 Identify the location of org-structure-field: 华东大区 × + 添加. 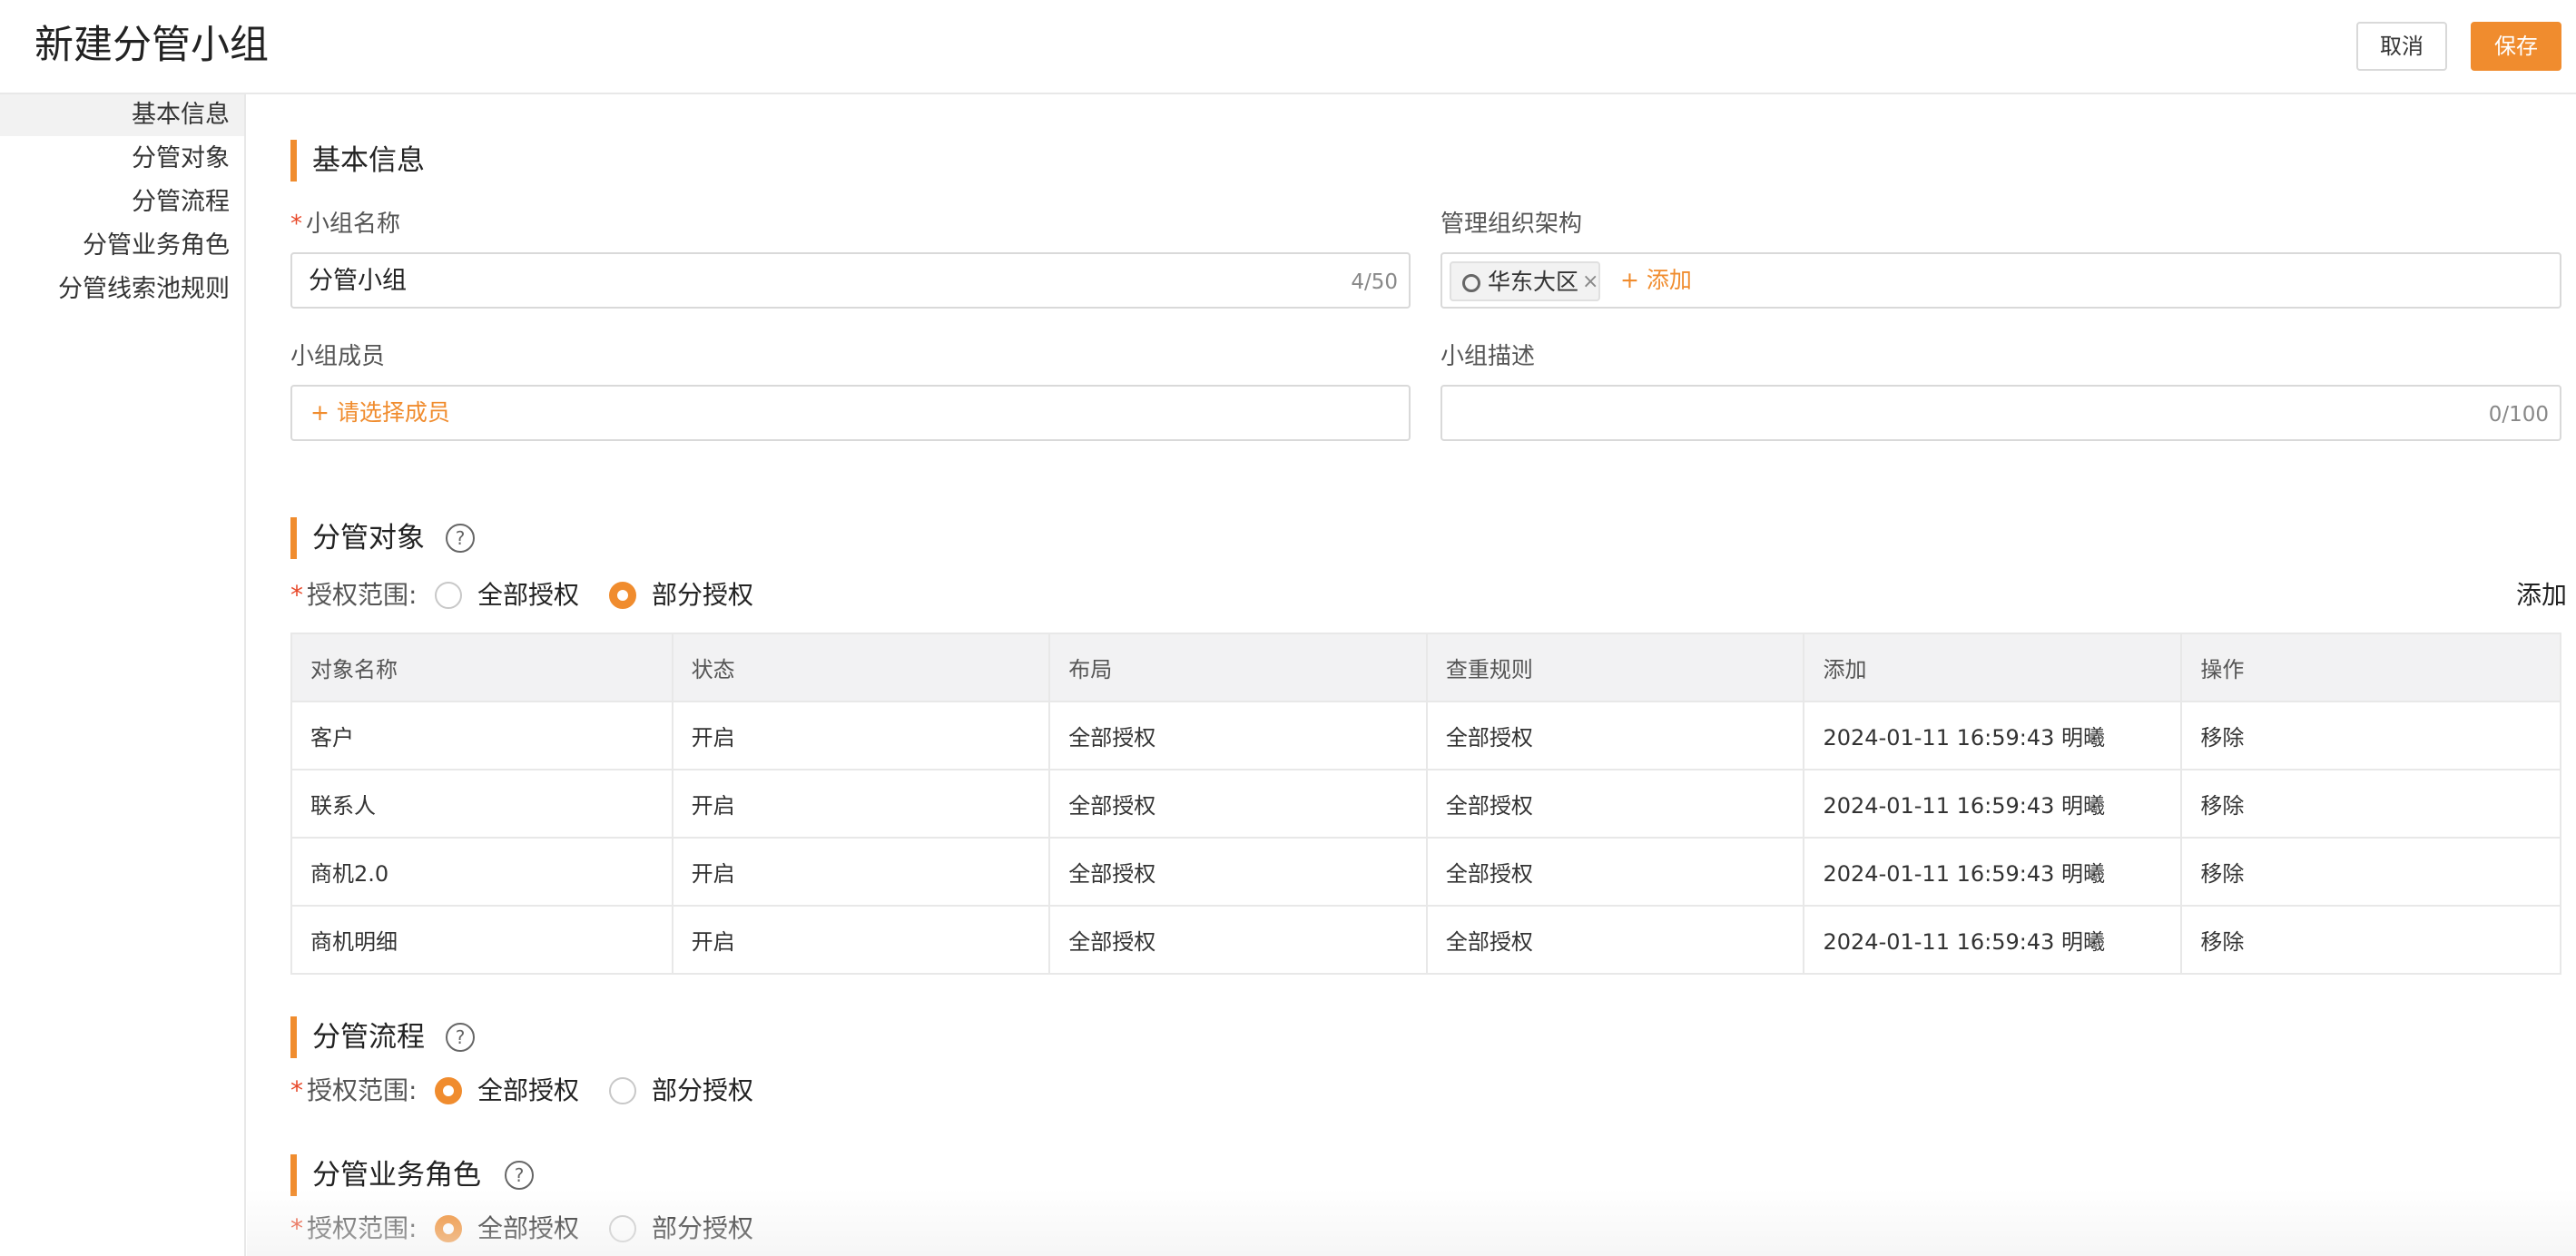
(2000, 280).